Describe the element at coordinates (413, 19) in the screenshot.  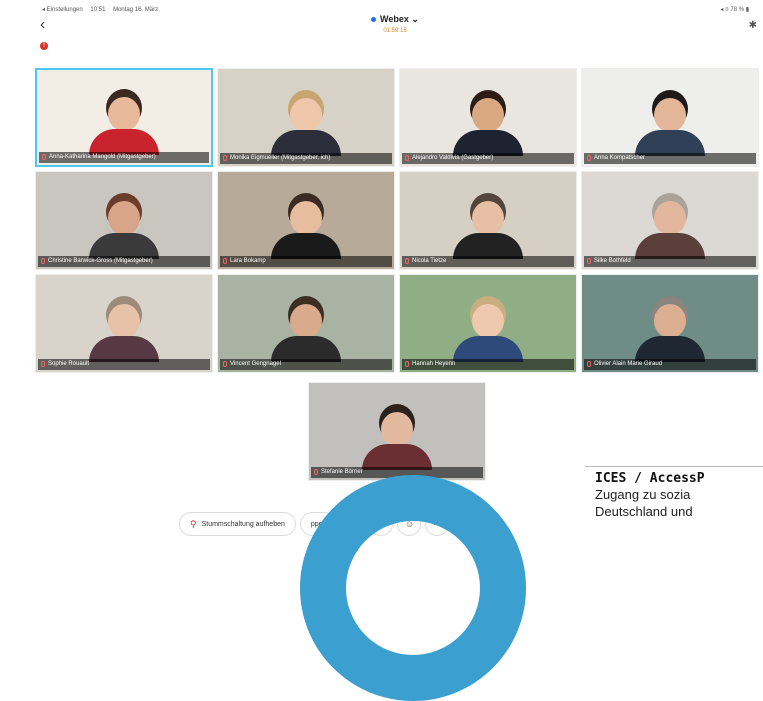
I see `chevron-down-icon: ⌄` at that location.